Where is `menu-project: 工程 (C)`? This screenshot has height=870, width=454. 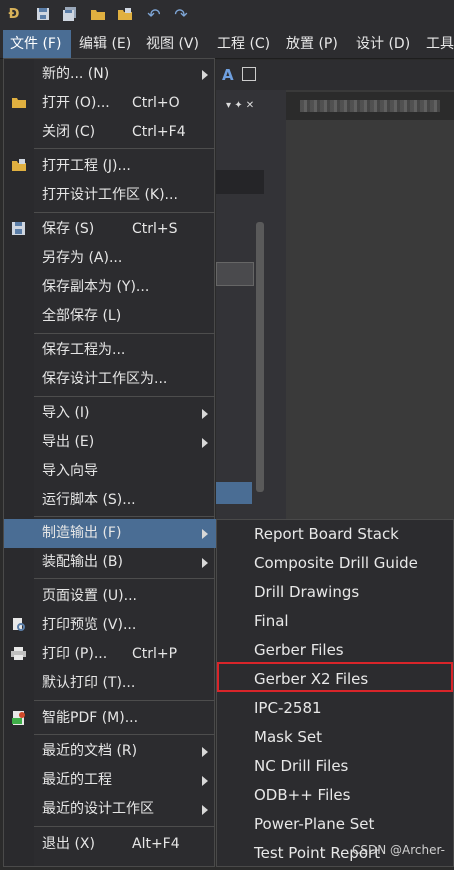 menu-project: 工程 (C) is located at coordinates (243, 44).